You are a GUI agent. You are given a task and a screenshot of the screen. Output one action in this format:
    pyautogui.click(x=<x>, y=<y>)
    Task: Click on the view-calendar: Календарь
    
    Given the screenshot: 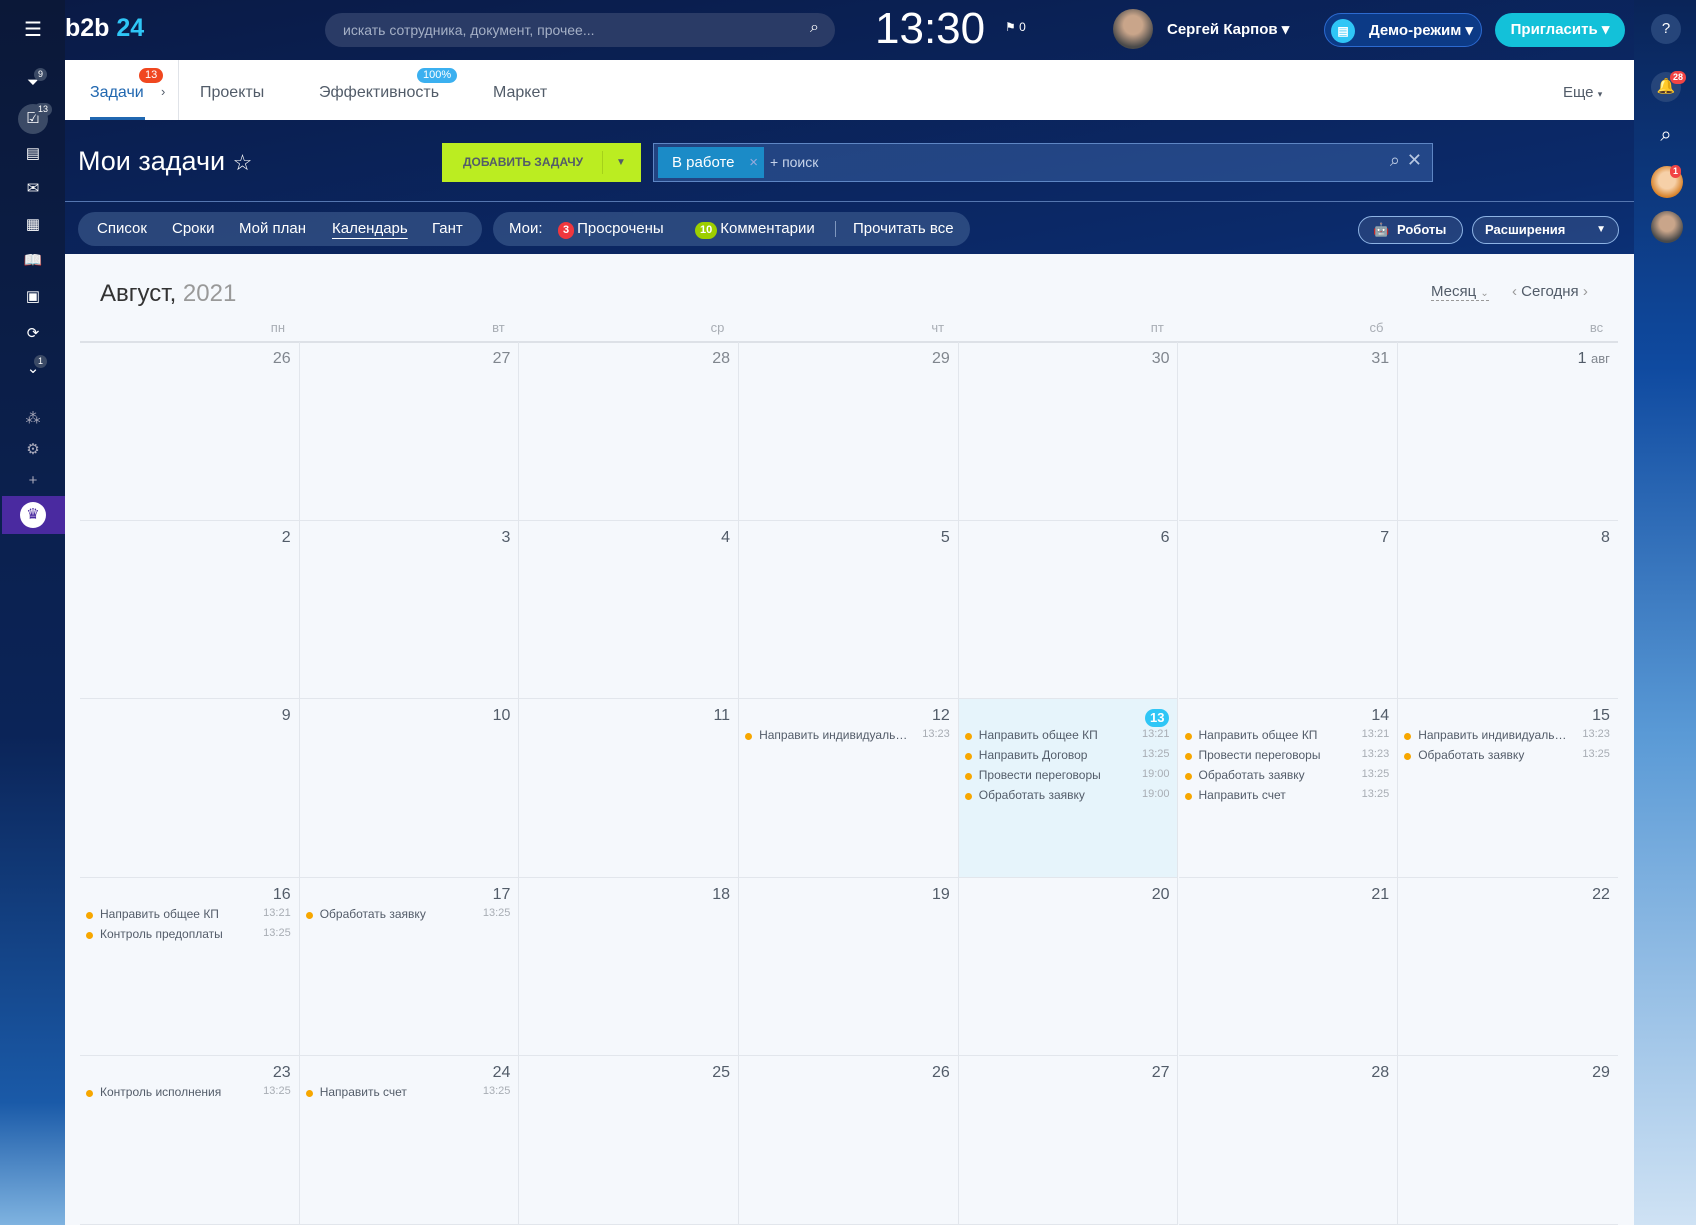 What is the action you would take?
    pyautogui.click(x=370, y=229)
    